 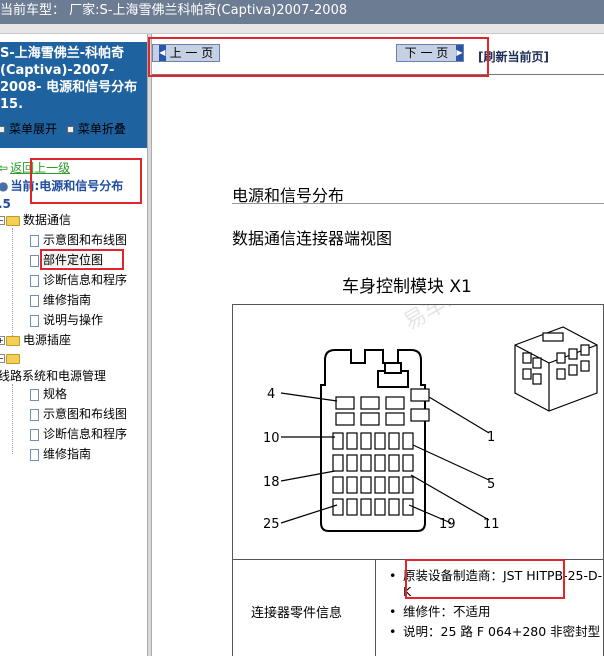 What do you see at coordinates (491, 524) in the screenshot?
I see `pin-label-11: 11` at bounding box center [491, 524].